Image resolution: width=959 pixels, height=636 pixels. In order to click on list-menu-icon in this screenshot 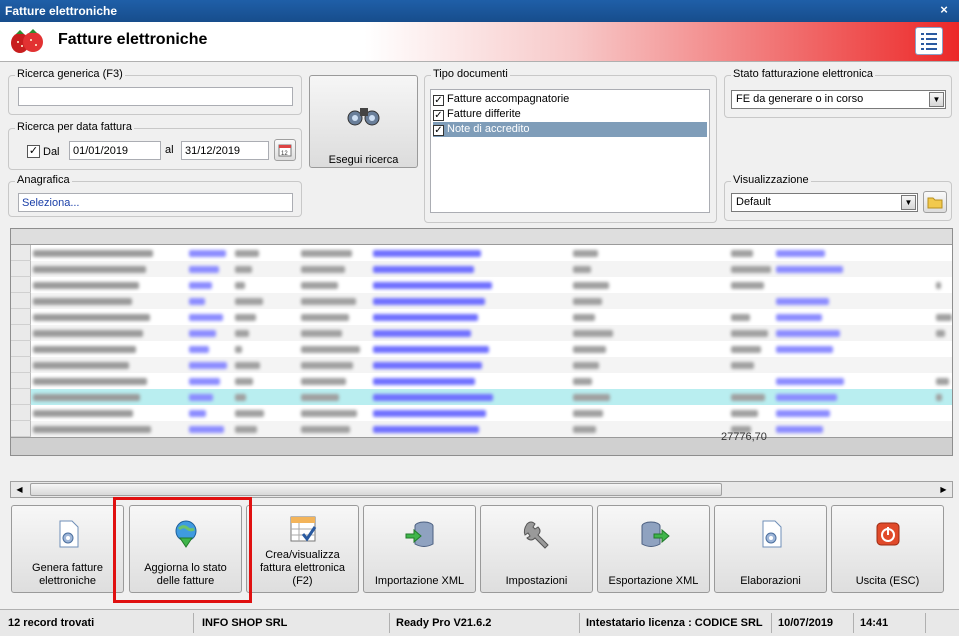, I will do `click(929, 41)`.